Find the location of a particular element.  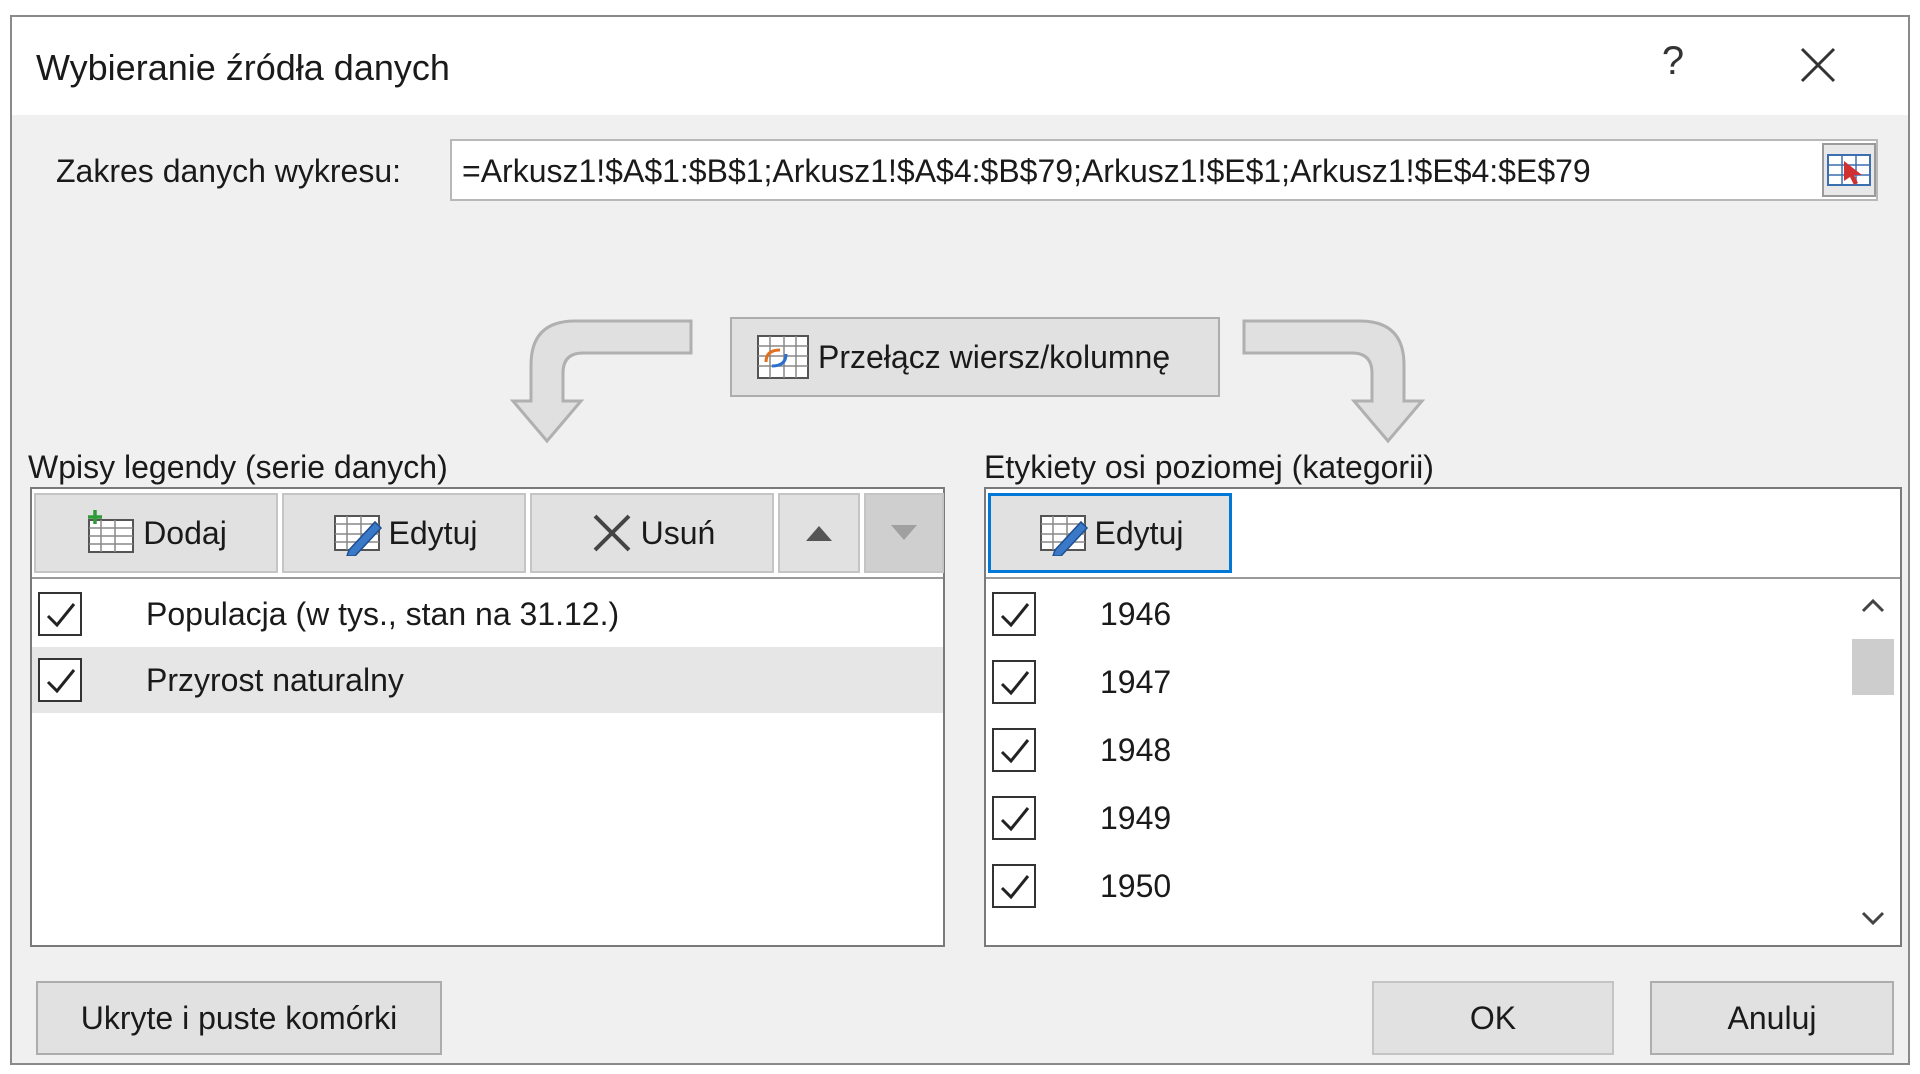

cancel-button: Anuluj is located at coordinates (1772, 1018).